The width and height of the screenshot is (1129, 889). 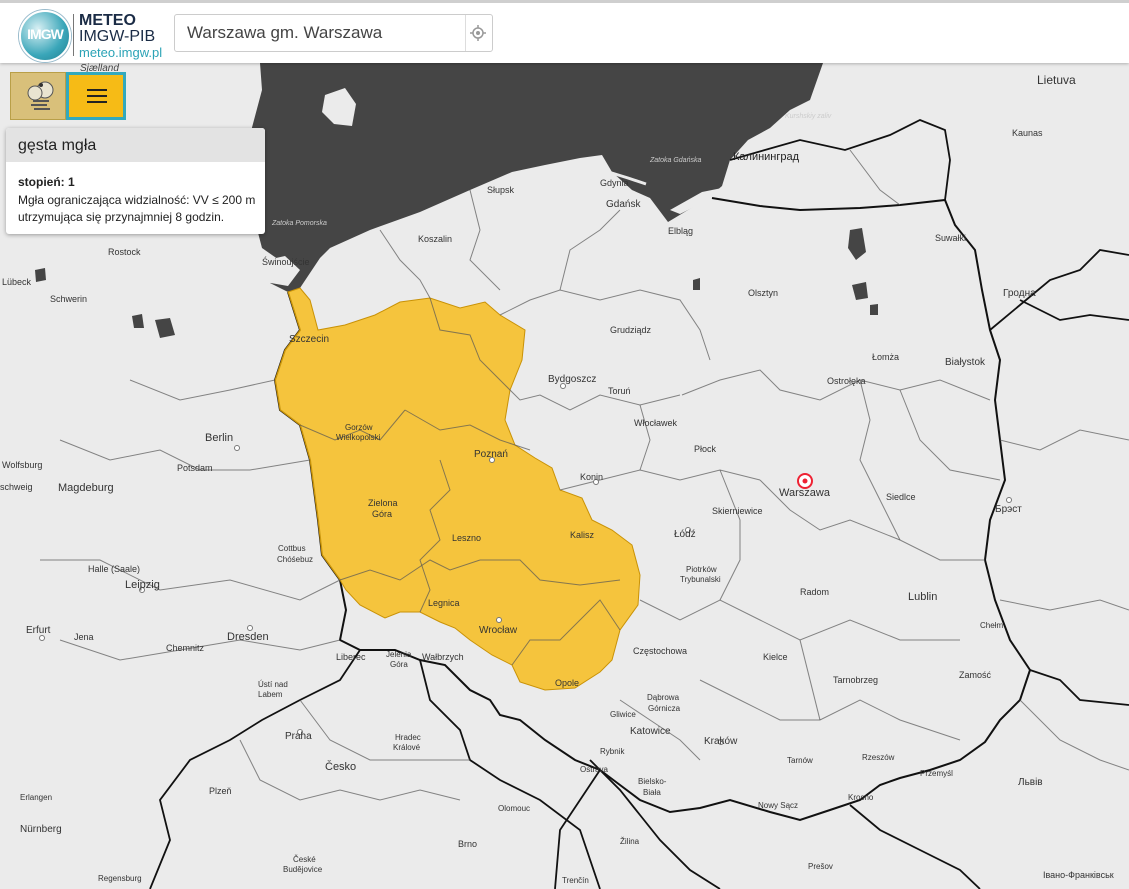 I want to click on label-erfurt: Erfurt, so click(x=38, y=630).